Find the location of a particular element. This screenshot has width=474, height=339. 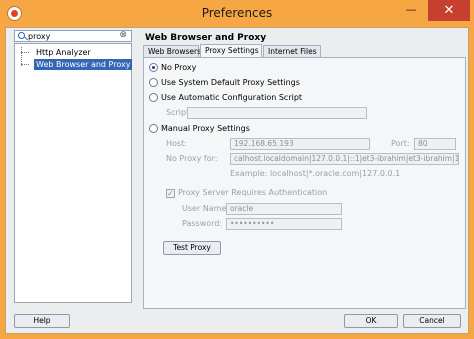

help-button: Help is located at coordinates (42, 321).